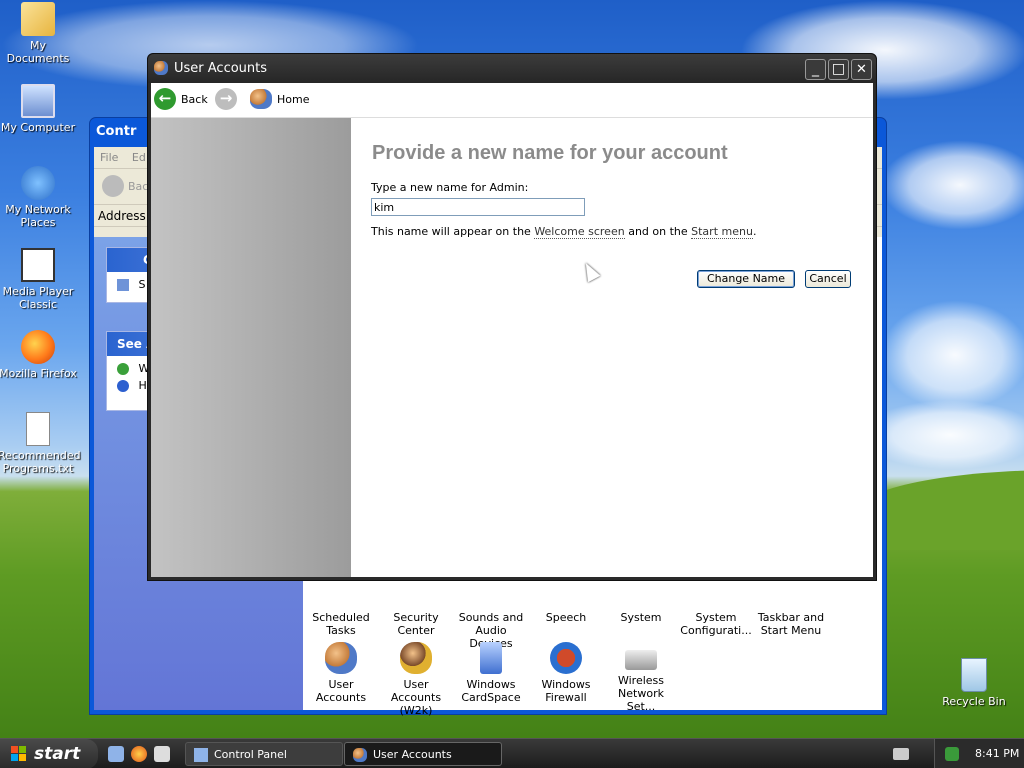 Image resolution: width=1024 pixels, height=768 pixels. Describe the element at coordinates (641, 660) in the screenshot. I see `wireless-icon` at that location.